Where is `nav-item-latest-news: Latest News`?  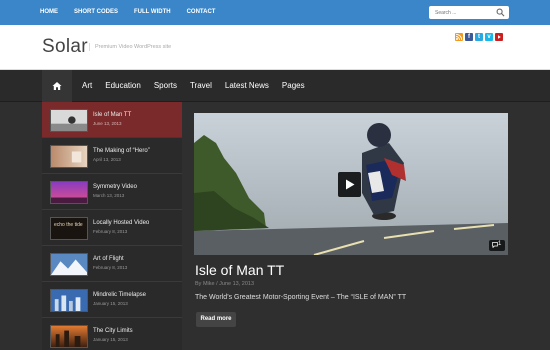 nav-item-latest-news: Latest News is located at coordinates (247, 86).